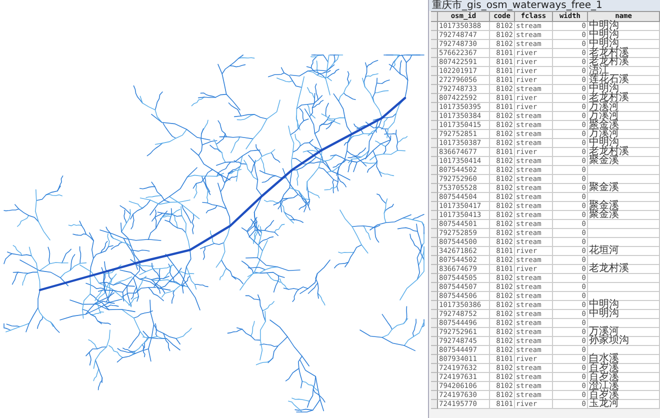 Image resolution: width=660 pixels, height=418 pixels. Describe the element at coordinates (624, 341) in the screenshot. I see `table-cell: 孙家坝沟` at that location.